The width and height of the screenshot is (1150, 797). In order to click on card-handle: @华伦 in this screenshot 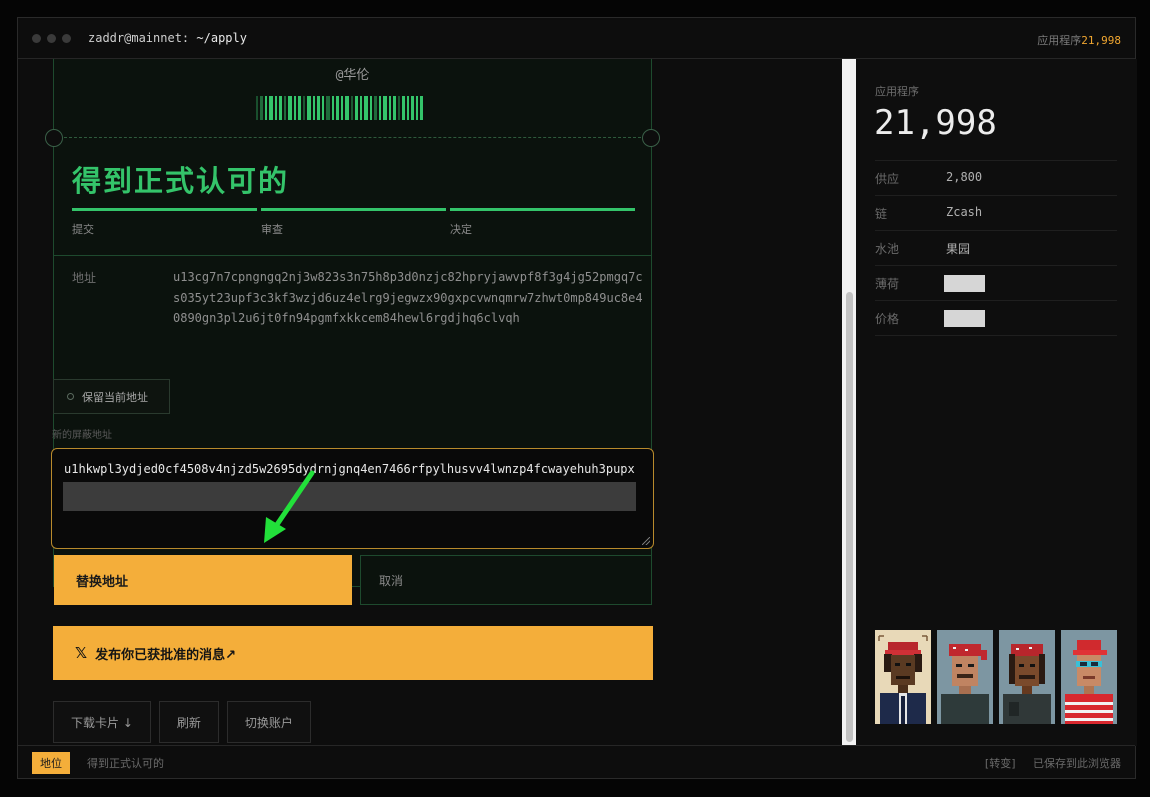, I will do `click(352, 75)`.